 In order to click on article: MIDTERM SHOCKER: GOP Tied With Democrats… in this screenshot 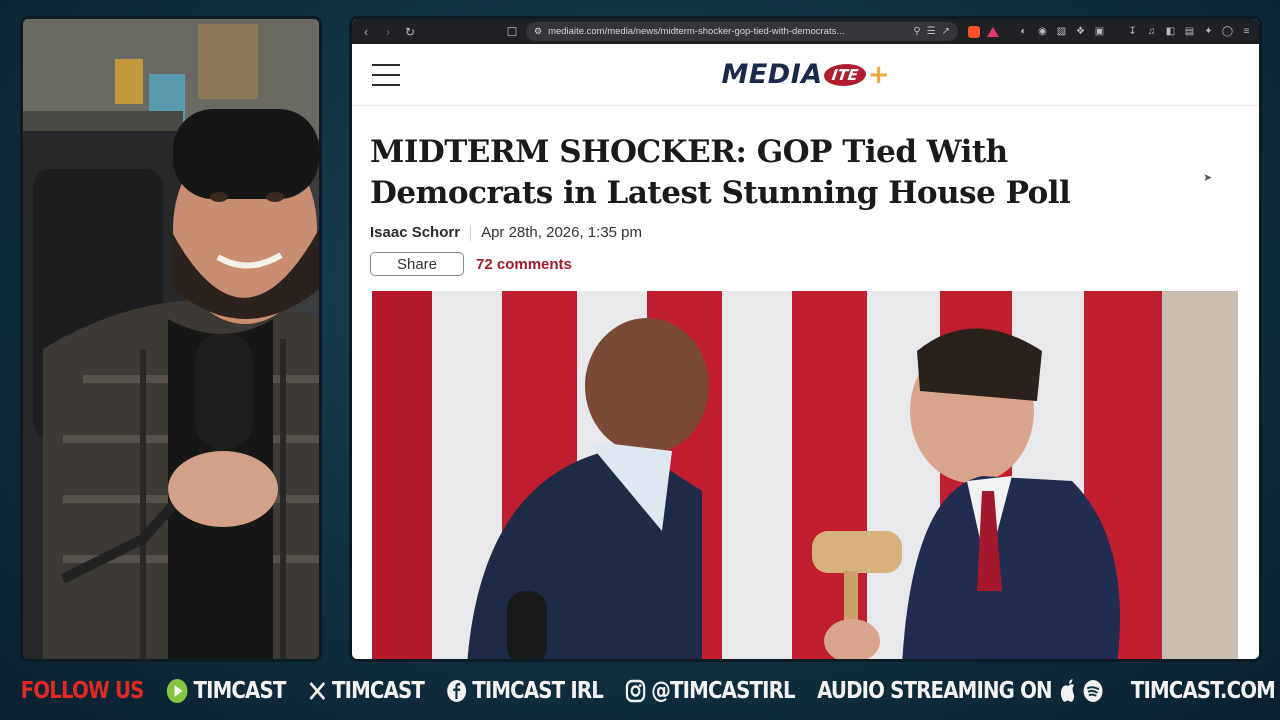, I will do `click(805, 204)`.